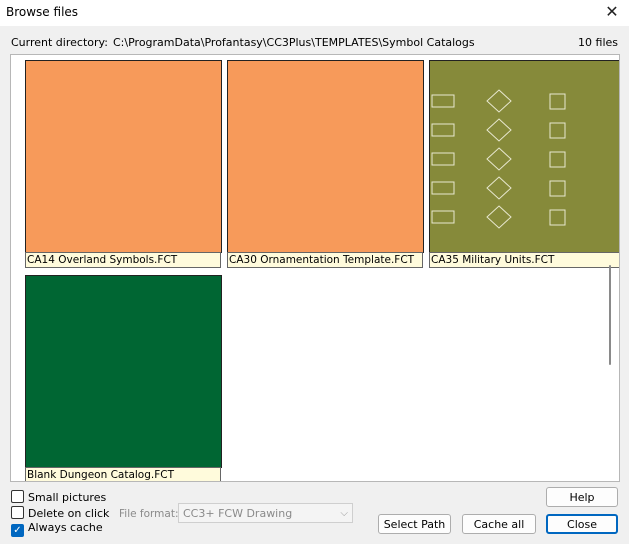 This screenshot has height=544, width=629. What do you see at coordinates (42, 12) in the screenshot?
I see `window-title: Browse files` at bounding box center [42, 12].